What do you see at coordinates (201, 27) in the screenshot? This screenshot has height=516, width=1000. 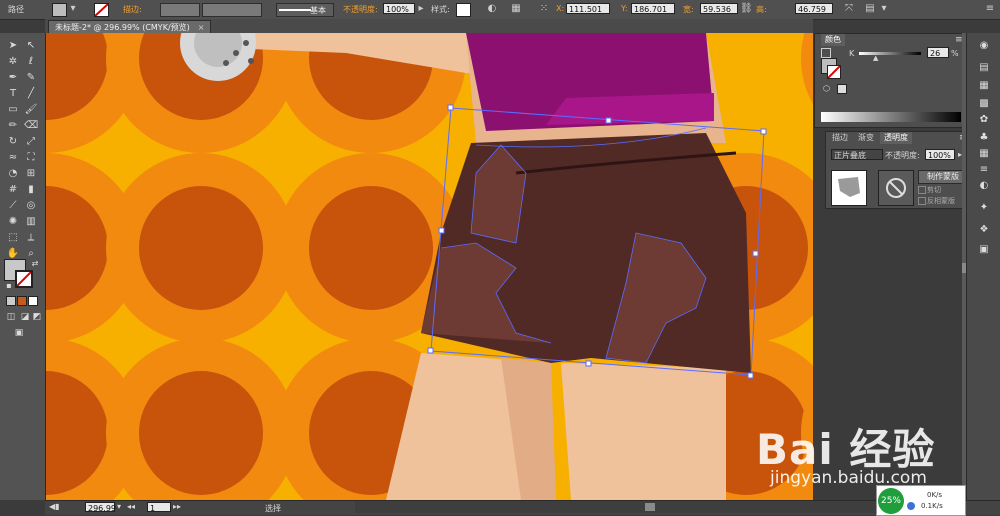 I see `close-icon: ×` at bounding box center [201, 27].